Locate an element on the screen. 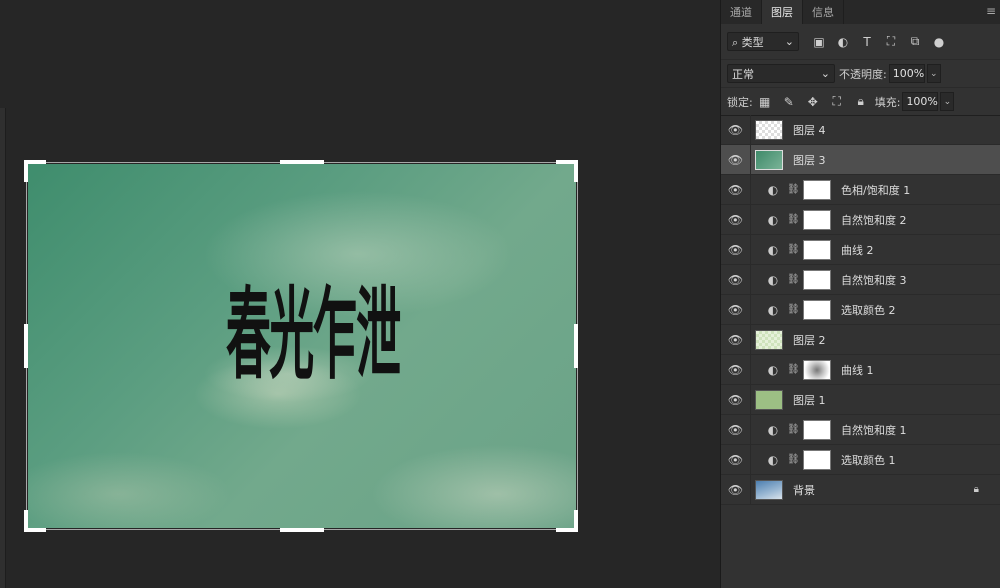  layer-name: 自然饱和度 2 is located at coordinates (874, 220).